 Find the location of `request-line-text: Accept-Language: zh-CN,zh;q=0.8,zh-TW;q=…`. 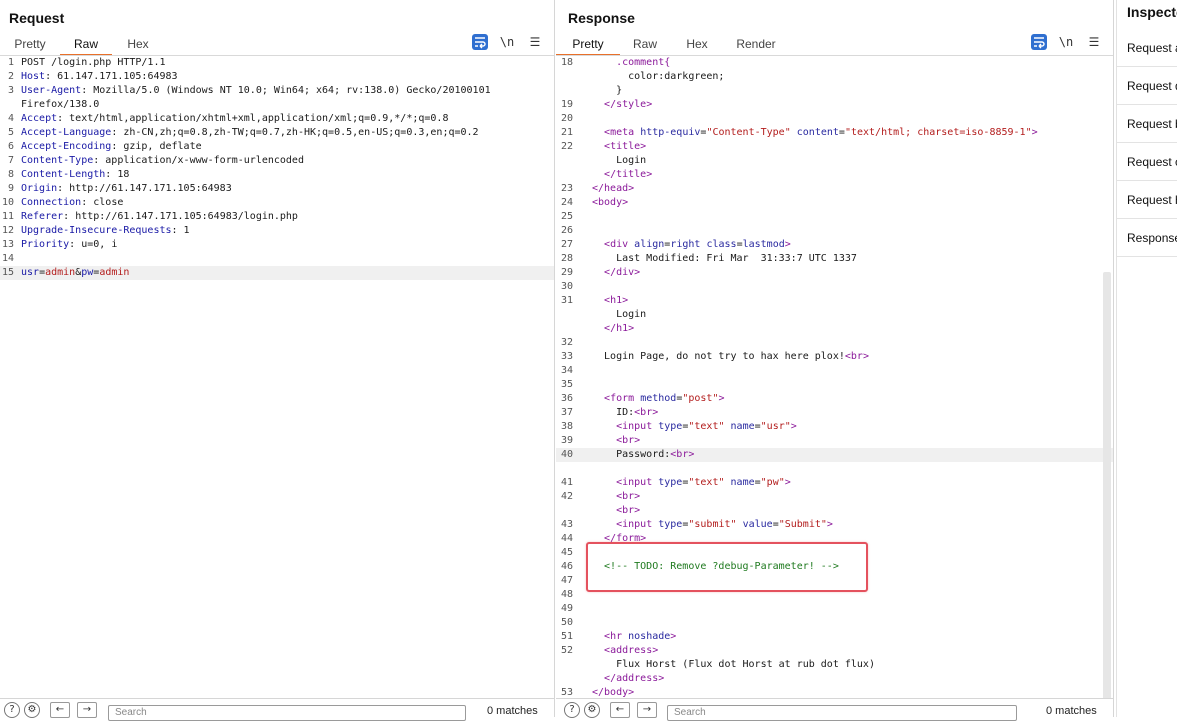

request-line-text: Accept-Language: zh-CN,zh;q=0.8,zh-TW;q=… is located at coordinates (250, 133).